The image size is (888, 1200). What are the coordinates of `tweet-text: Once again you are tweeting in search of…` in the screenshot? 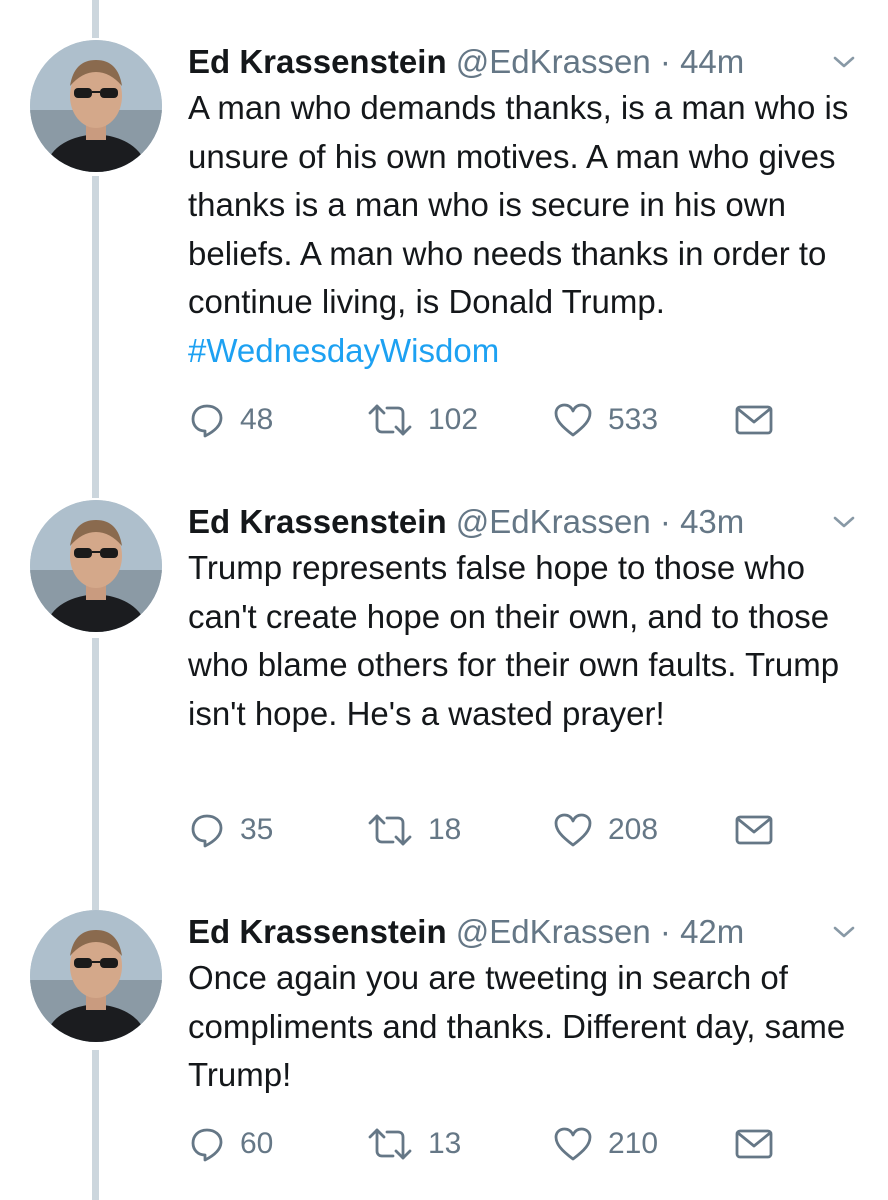 It's located at (528, 1027).